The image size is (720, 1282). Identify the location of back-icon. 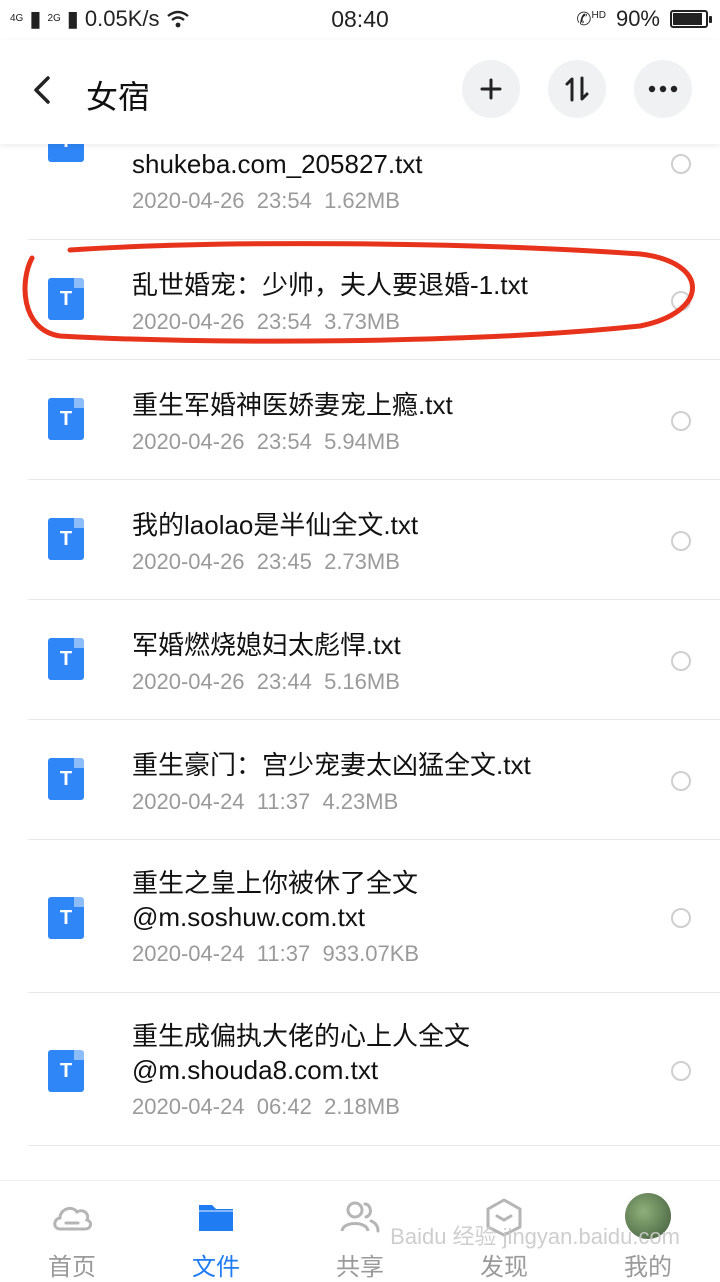
(42, 93).